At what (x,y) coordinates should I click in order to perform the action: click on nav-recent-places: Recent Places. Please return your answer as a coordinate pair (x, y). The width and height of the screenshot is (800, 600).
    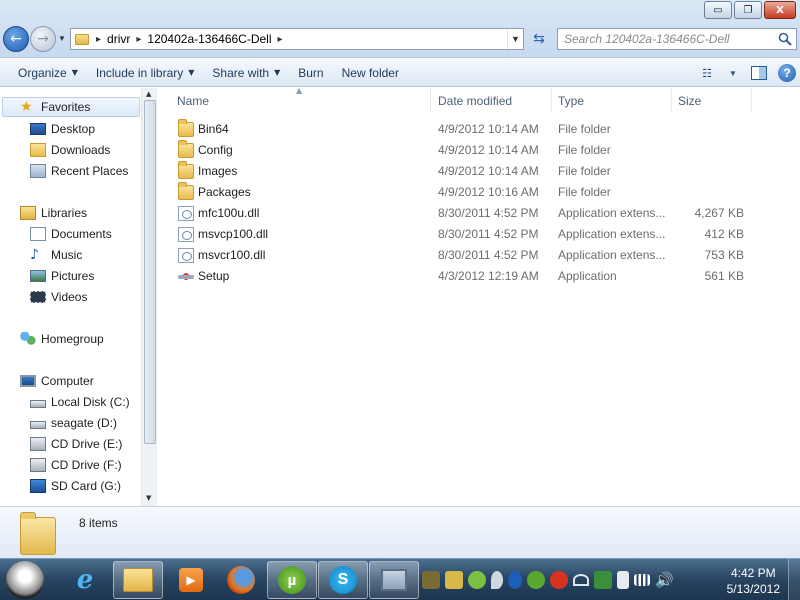
    Looking at the image, I should click on (79, 171).